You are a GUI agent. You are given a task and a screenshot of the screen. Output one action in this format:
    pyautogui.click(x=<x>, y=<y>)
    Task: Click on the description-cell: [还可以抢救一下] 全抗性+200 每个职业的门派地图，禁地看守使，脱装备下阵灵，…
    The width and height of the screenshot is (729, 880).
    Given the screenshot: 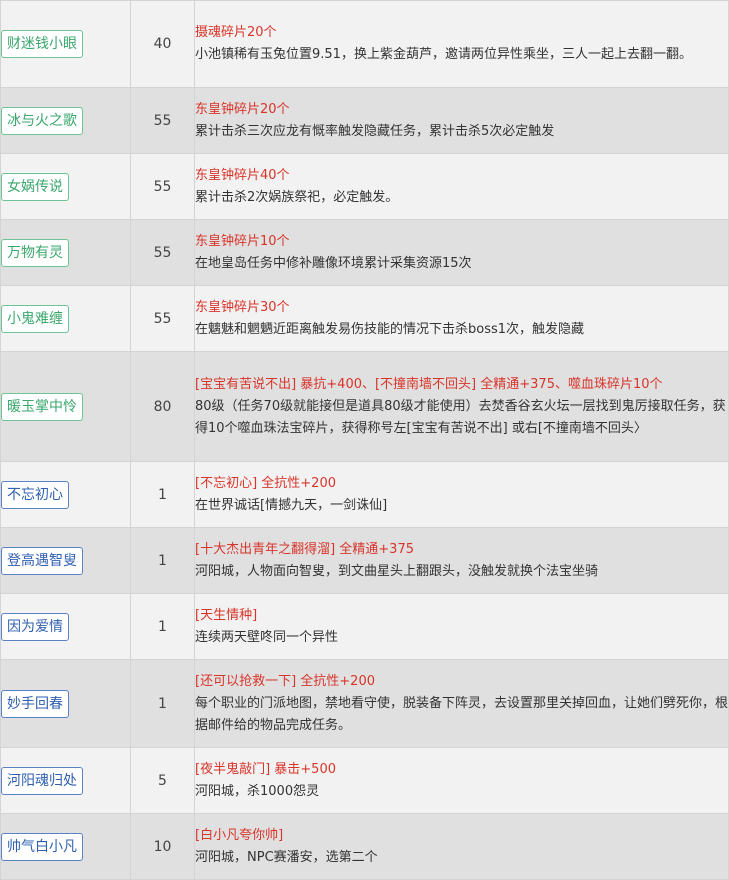 What is the action you would take?
    pyautogui.click(x=461, y=703)
    